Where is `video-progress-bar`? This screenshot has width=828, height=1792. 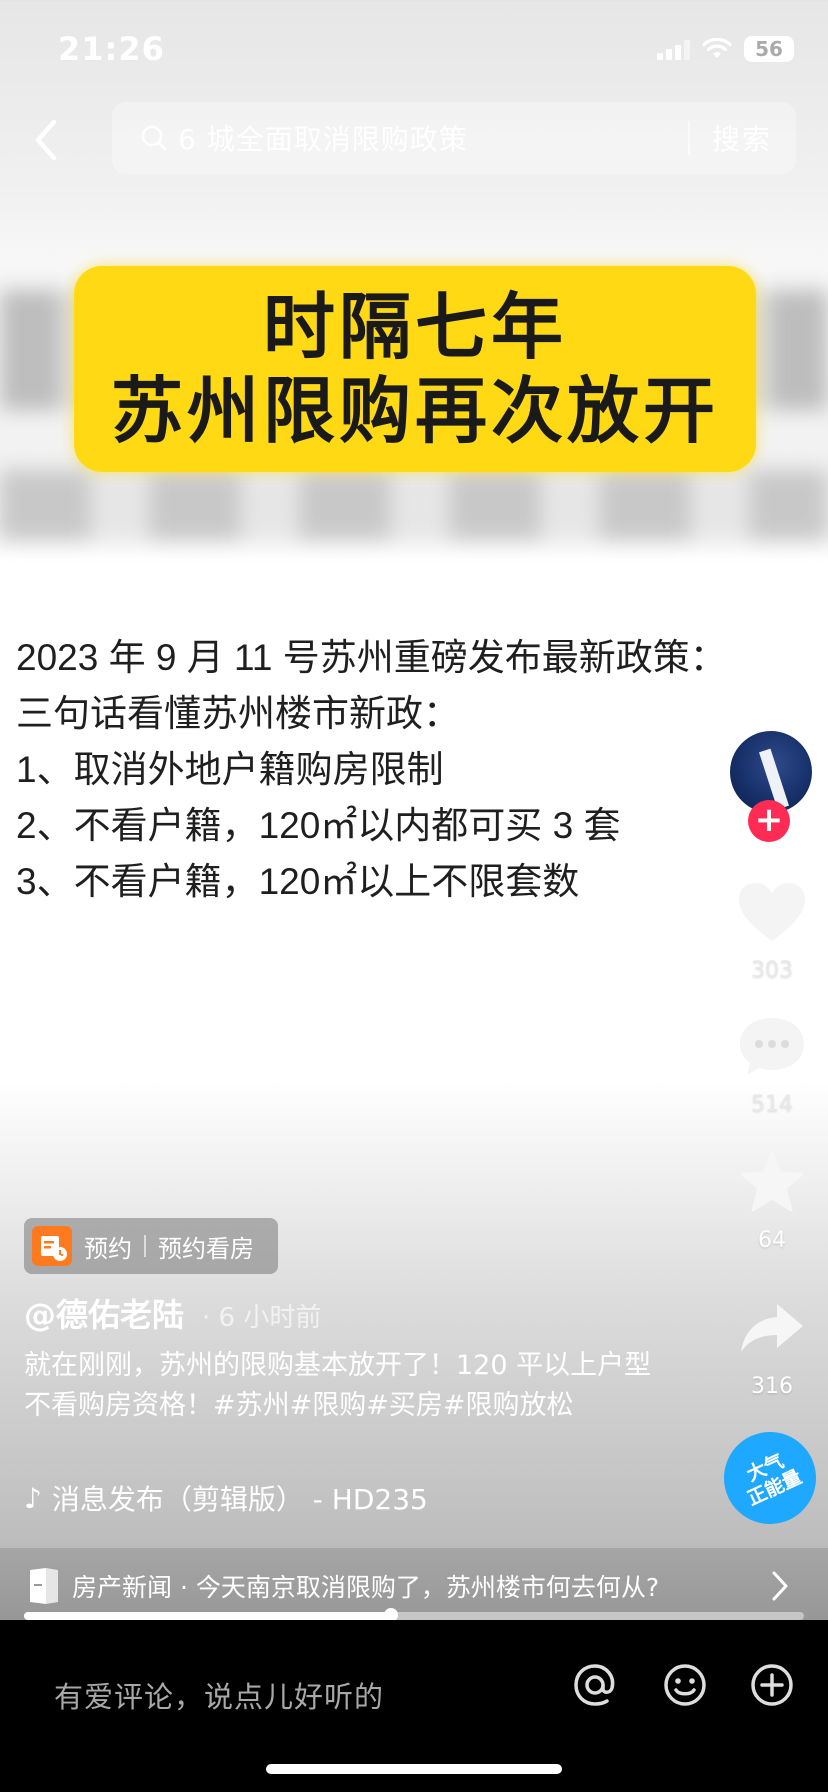
video-progress-bar is located at coordinates (414, 1615).